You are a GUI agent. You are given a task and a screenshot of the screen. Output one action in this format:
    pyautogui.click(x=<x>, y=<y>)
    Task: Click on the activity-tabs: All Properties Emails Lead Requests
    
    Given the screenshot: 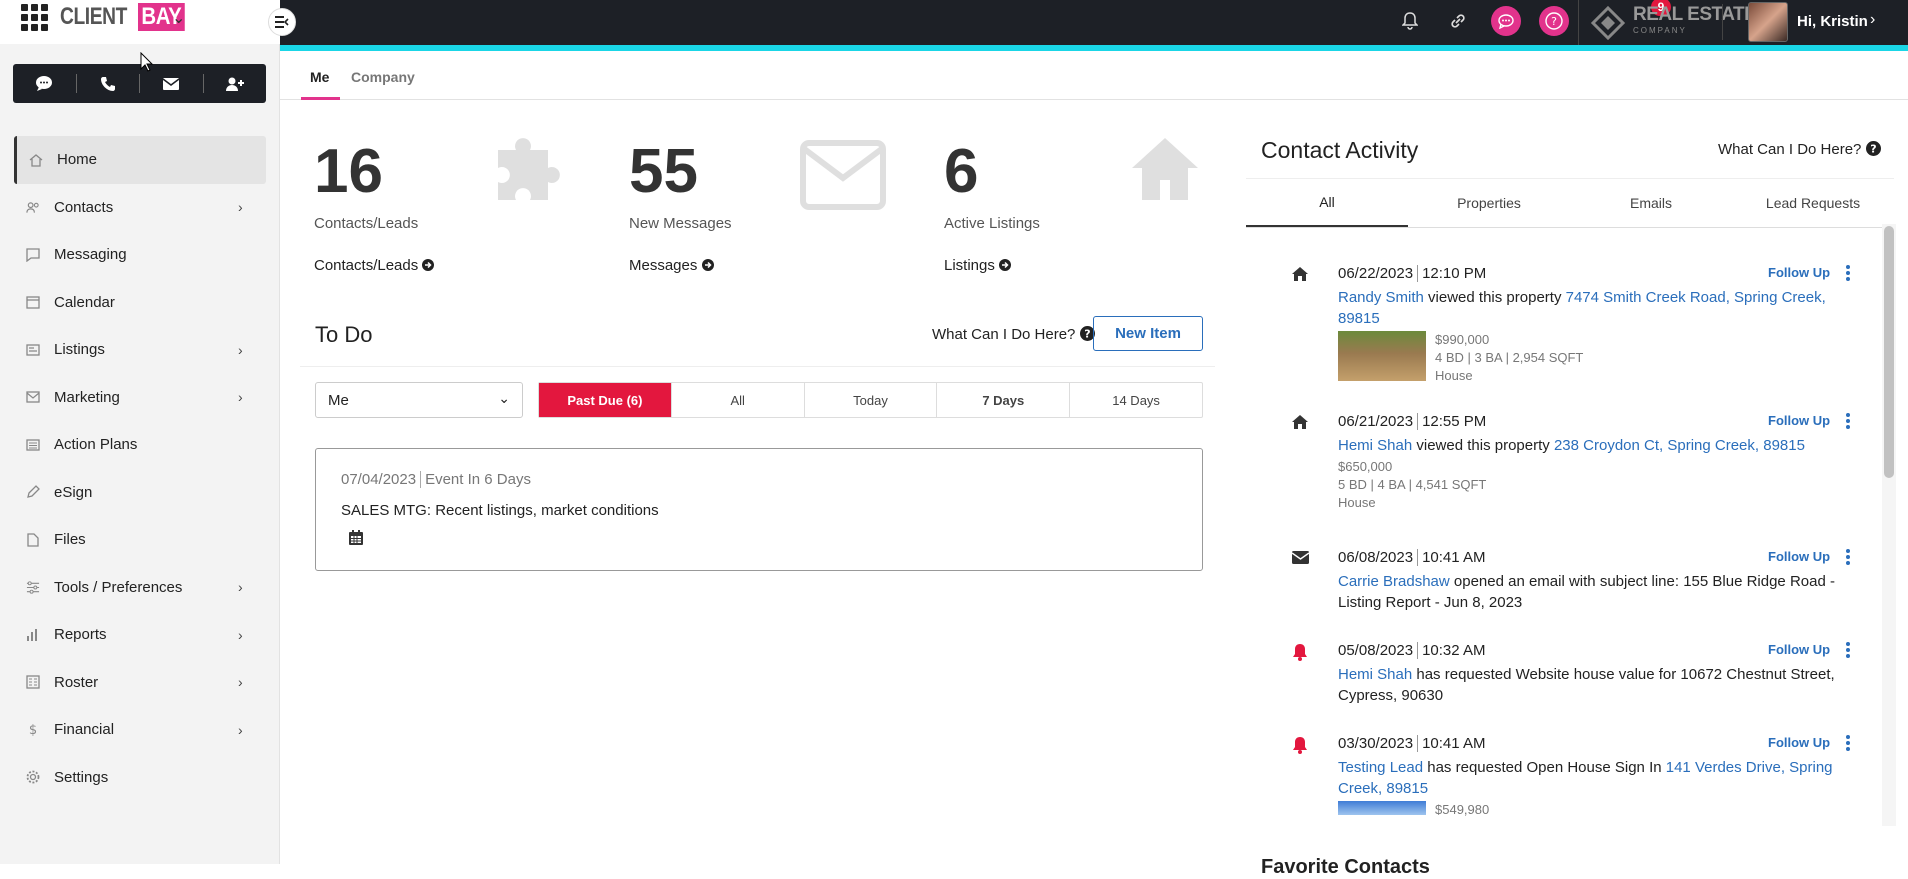 What is the action you would take?
    pyautogui.click(x=1570, y=203)
    